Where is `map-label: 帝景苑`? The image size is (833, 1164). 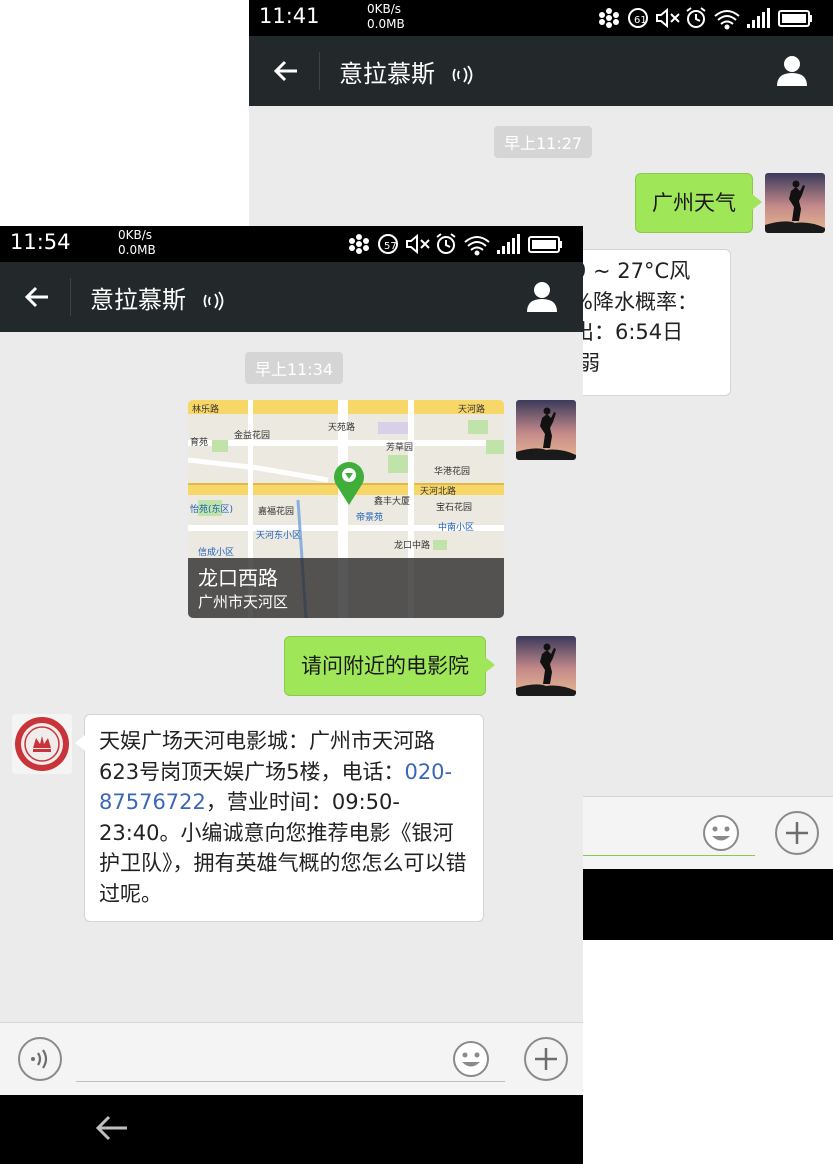 map-label: 帝景苑 is located at coordinates (370, 518).